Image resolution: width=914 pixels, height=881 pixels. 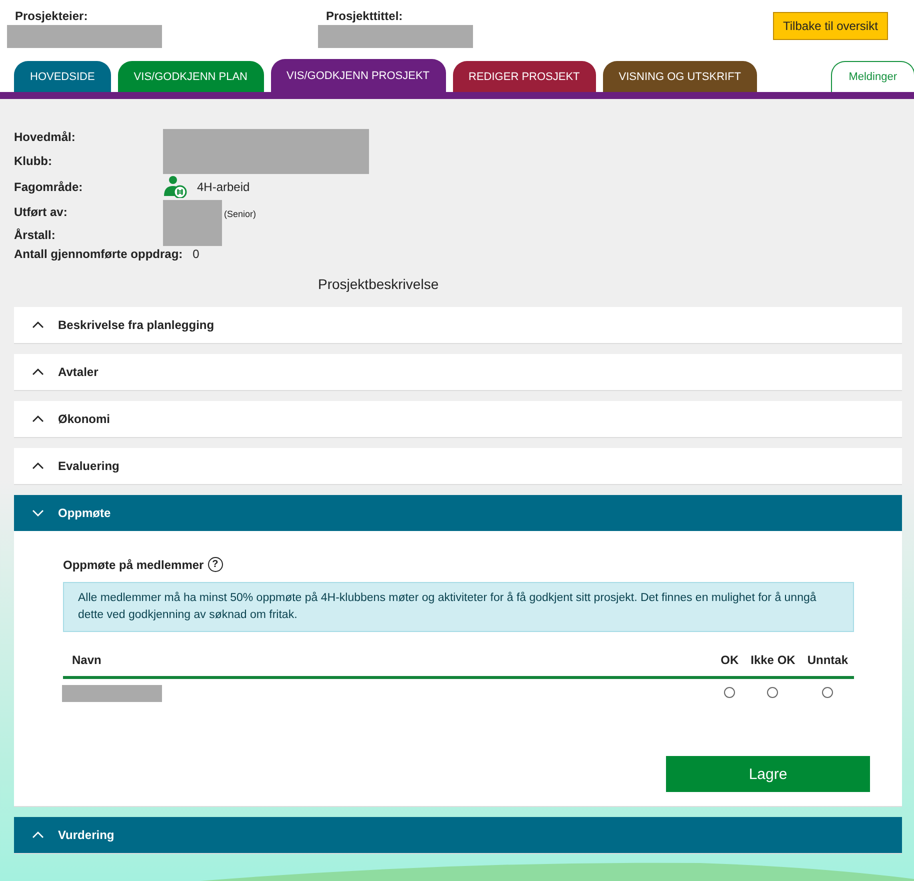 I want to click on attendance-title: Oppmøte på medlemmer, so click(x=133, y=565).